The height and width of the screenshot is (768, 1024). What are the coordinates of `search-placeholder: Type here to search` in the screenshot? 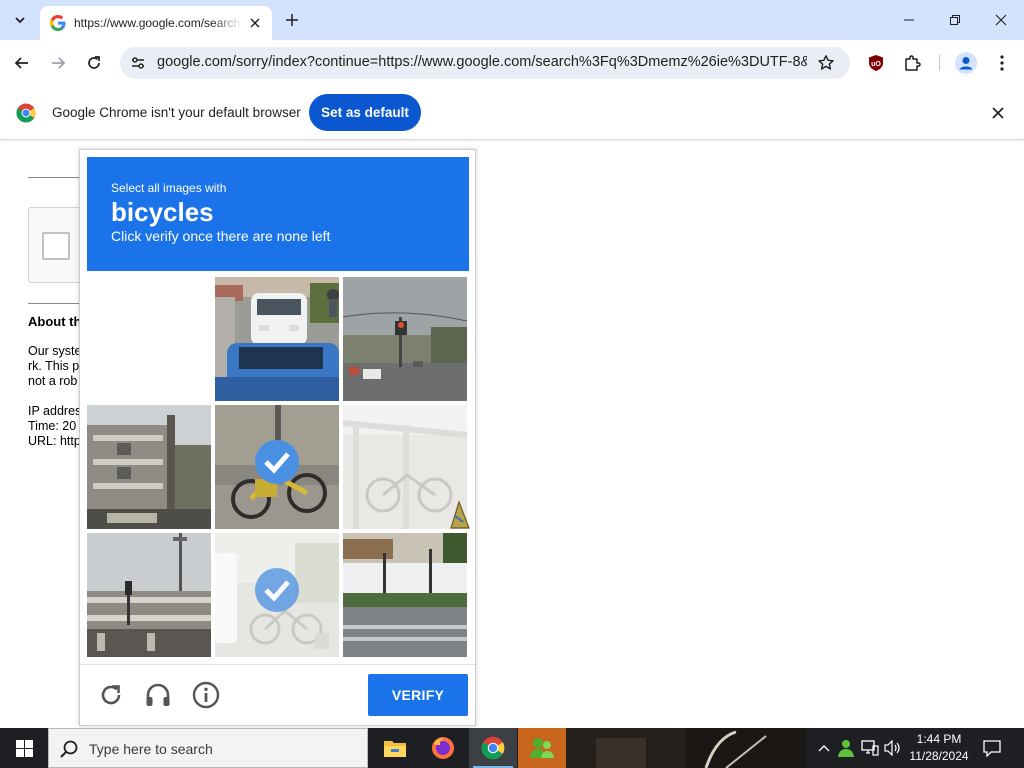 It's located at (151, 749).